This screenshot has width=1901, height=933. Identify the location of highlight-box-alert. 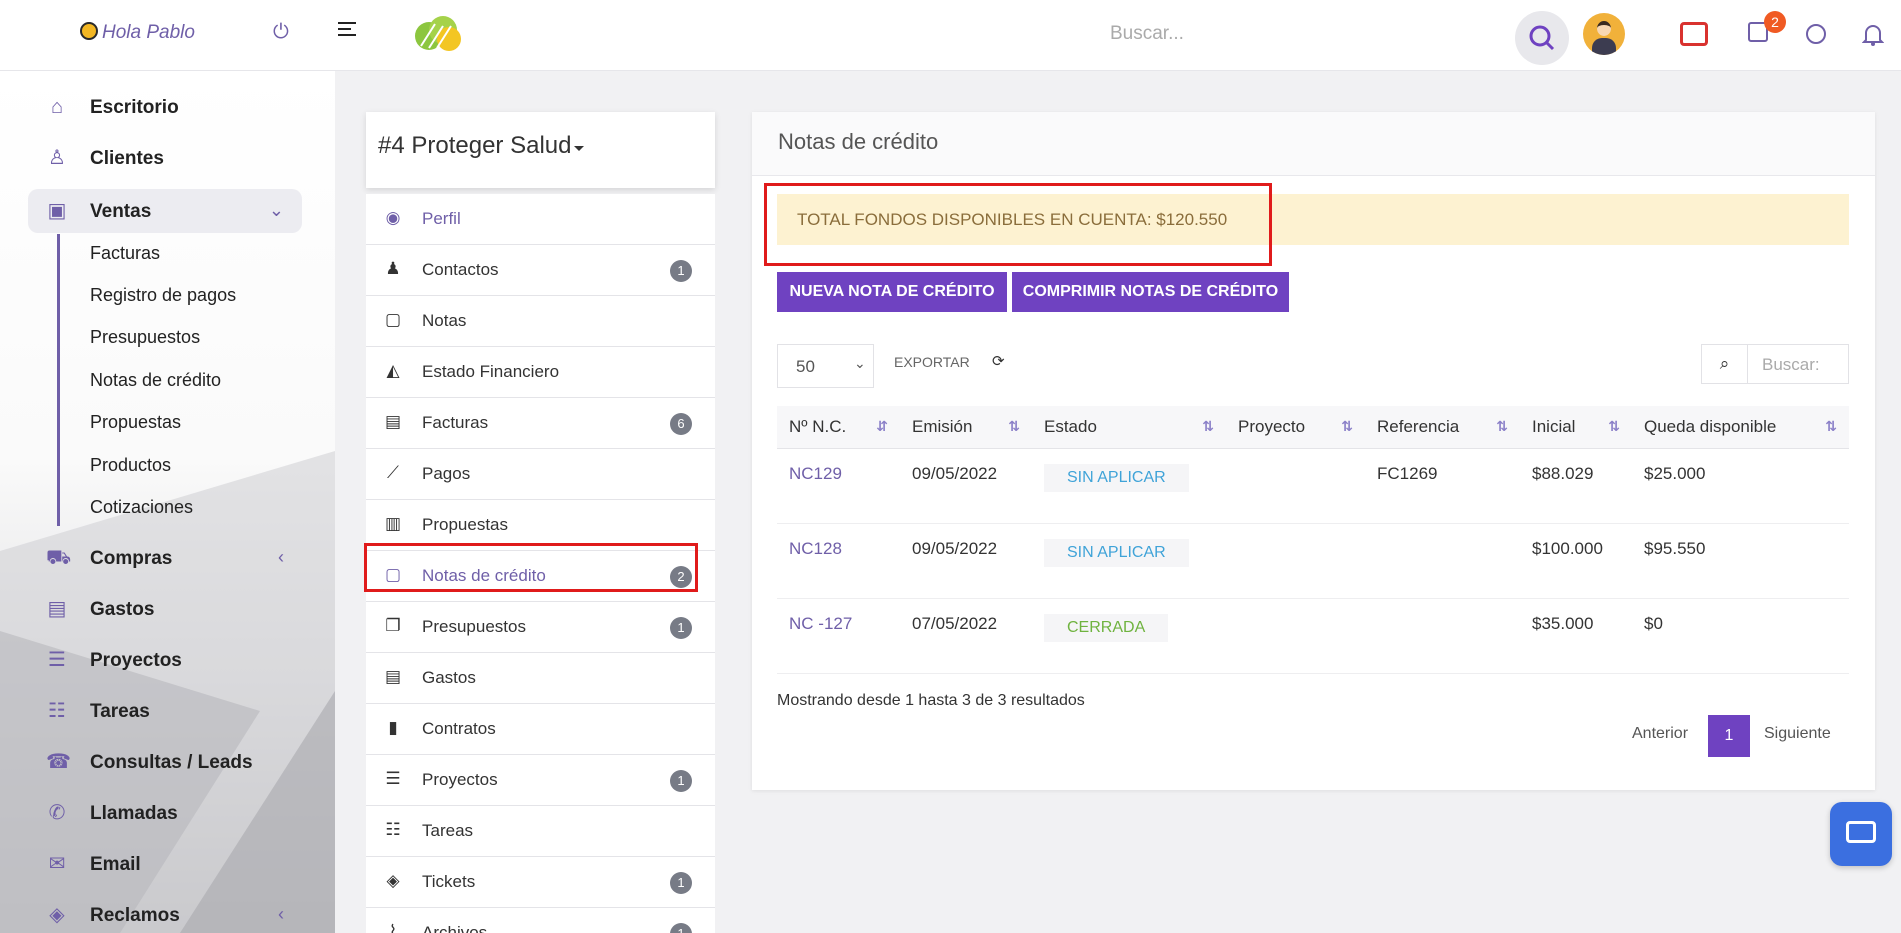
(1018, 224).